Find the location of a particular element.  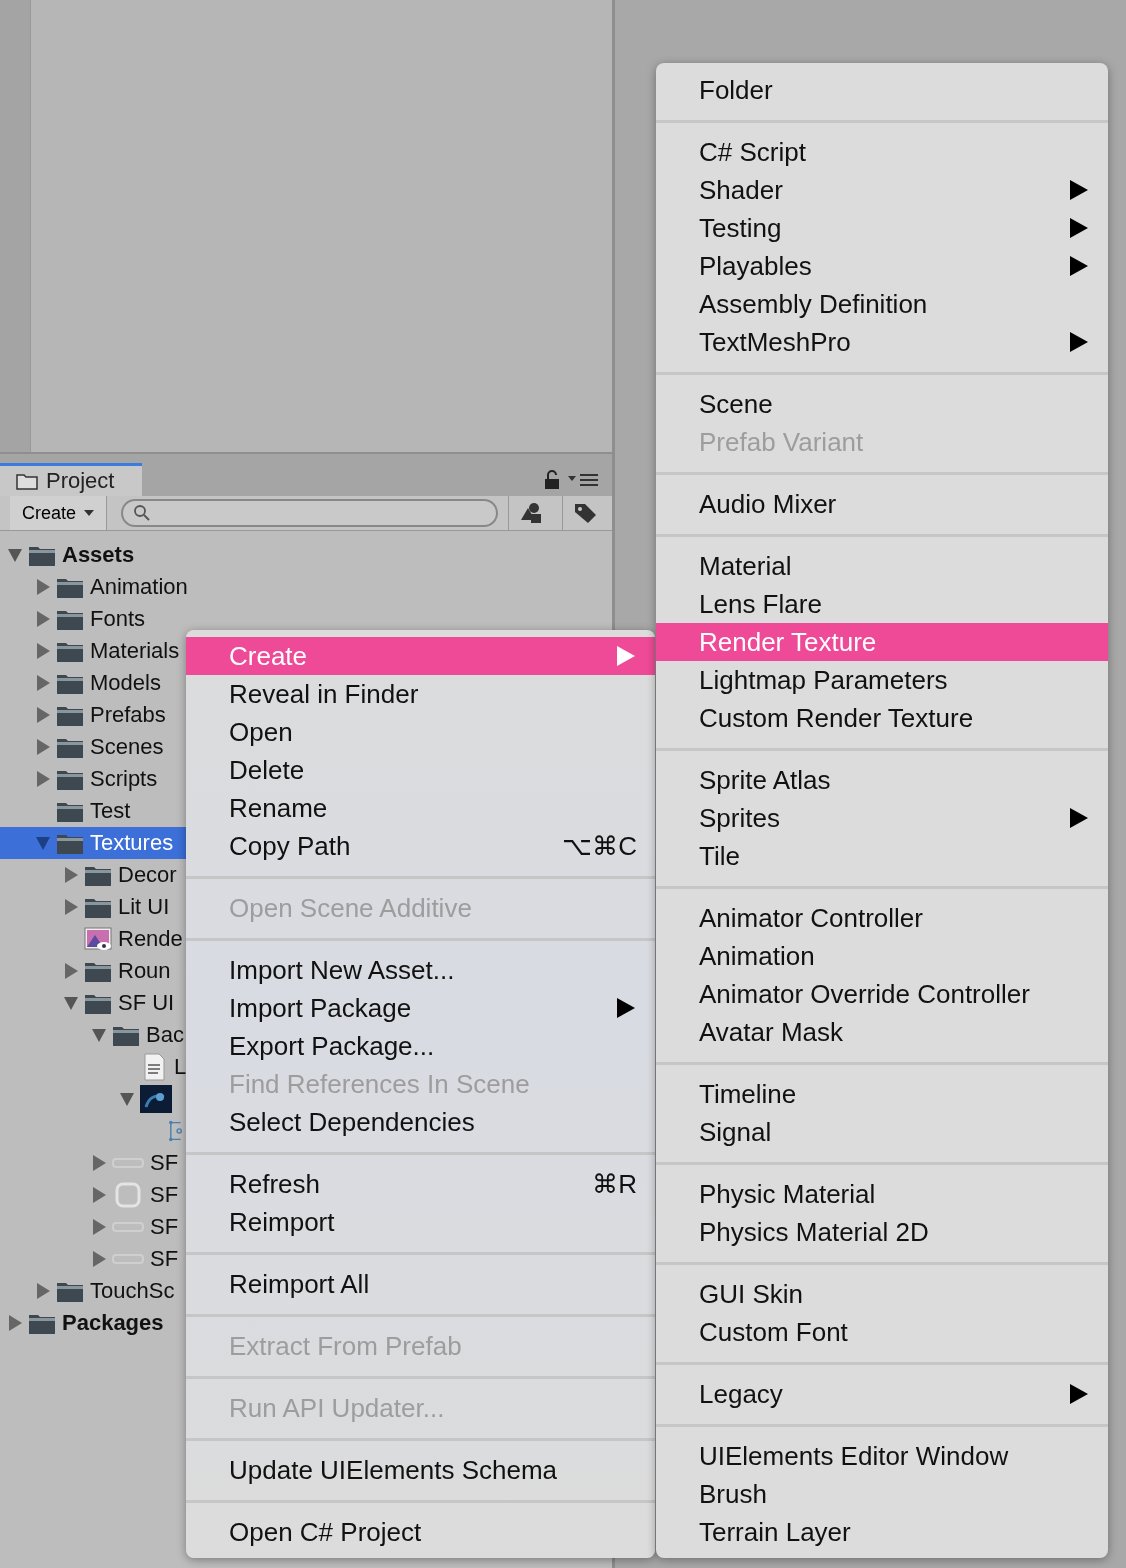

tree-item-label: SF UI is located at coordinates (146, 1003).